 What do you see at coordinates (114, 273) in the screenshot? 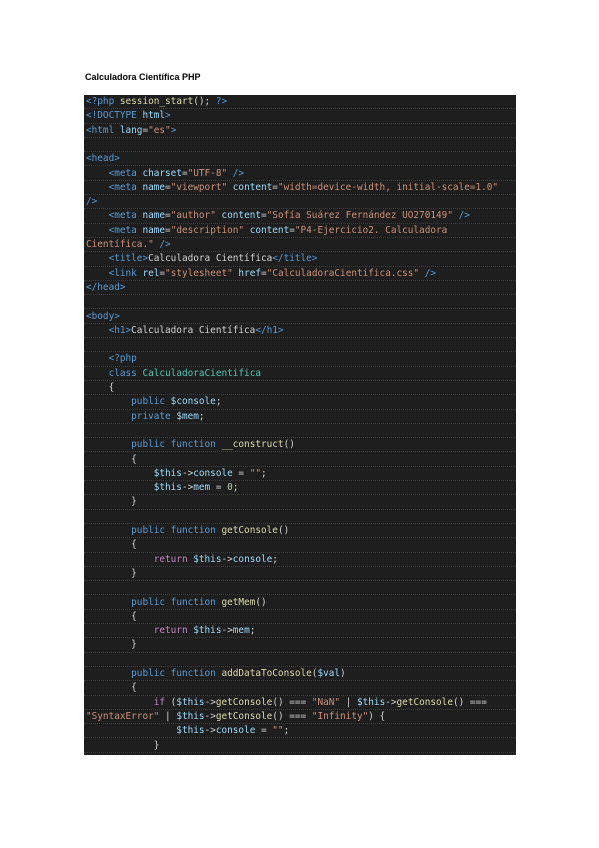
I see `code-token: <link` at bounding box center [114, 273].